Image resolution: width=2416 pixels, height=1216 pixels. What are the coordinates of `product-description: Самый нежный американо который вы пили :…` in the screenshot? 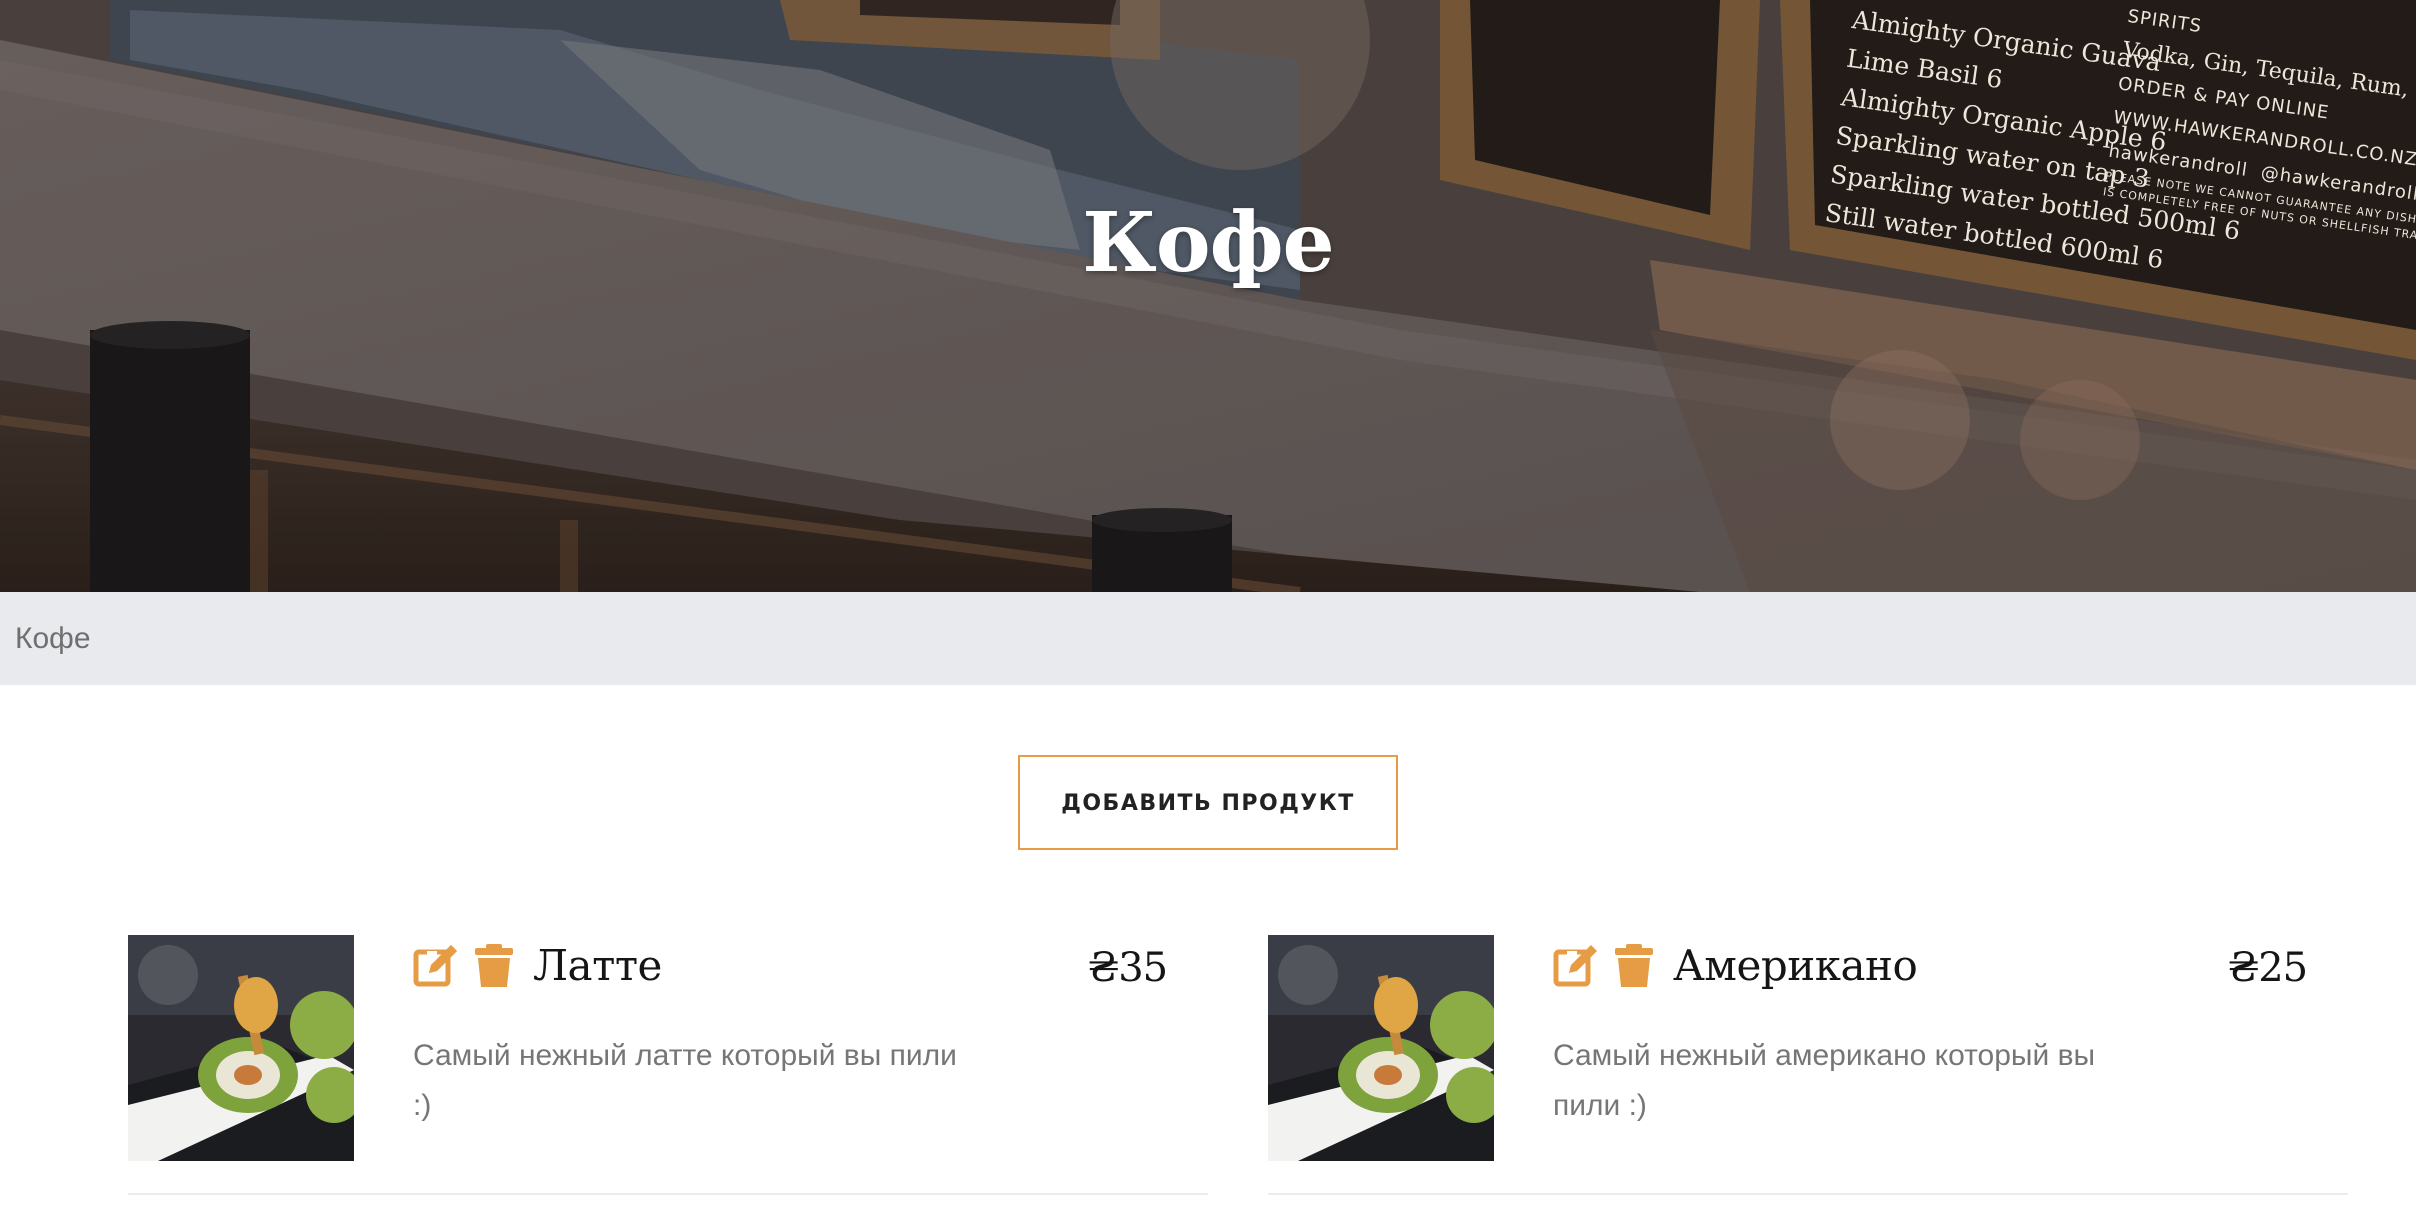 It's located at (1824, 1080).